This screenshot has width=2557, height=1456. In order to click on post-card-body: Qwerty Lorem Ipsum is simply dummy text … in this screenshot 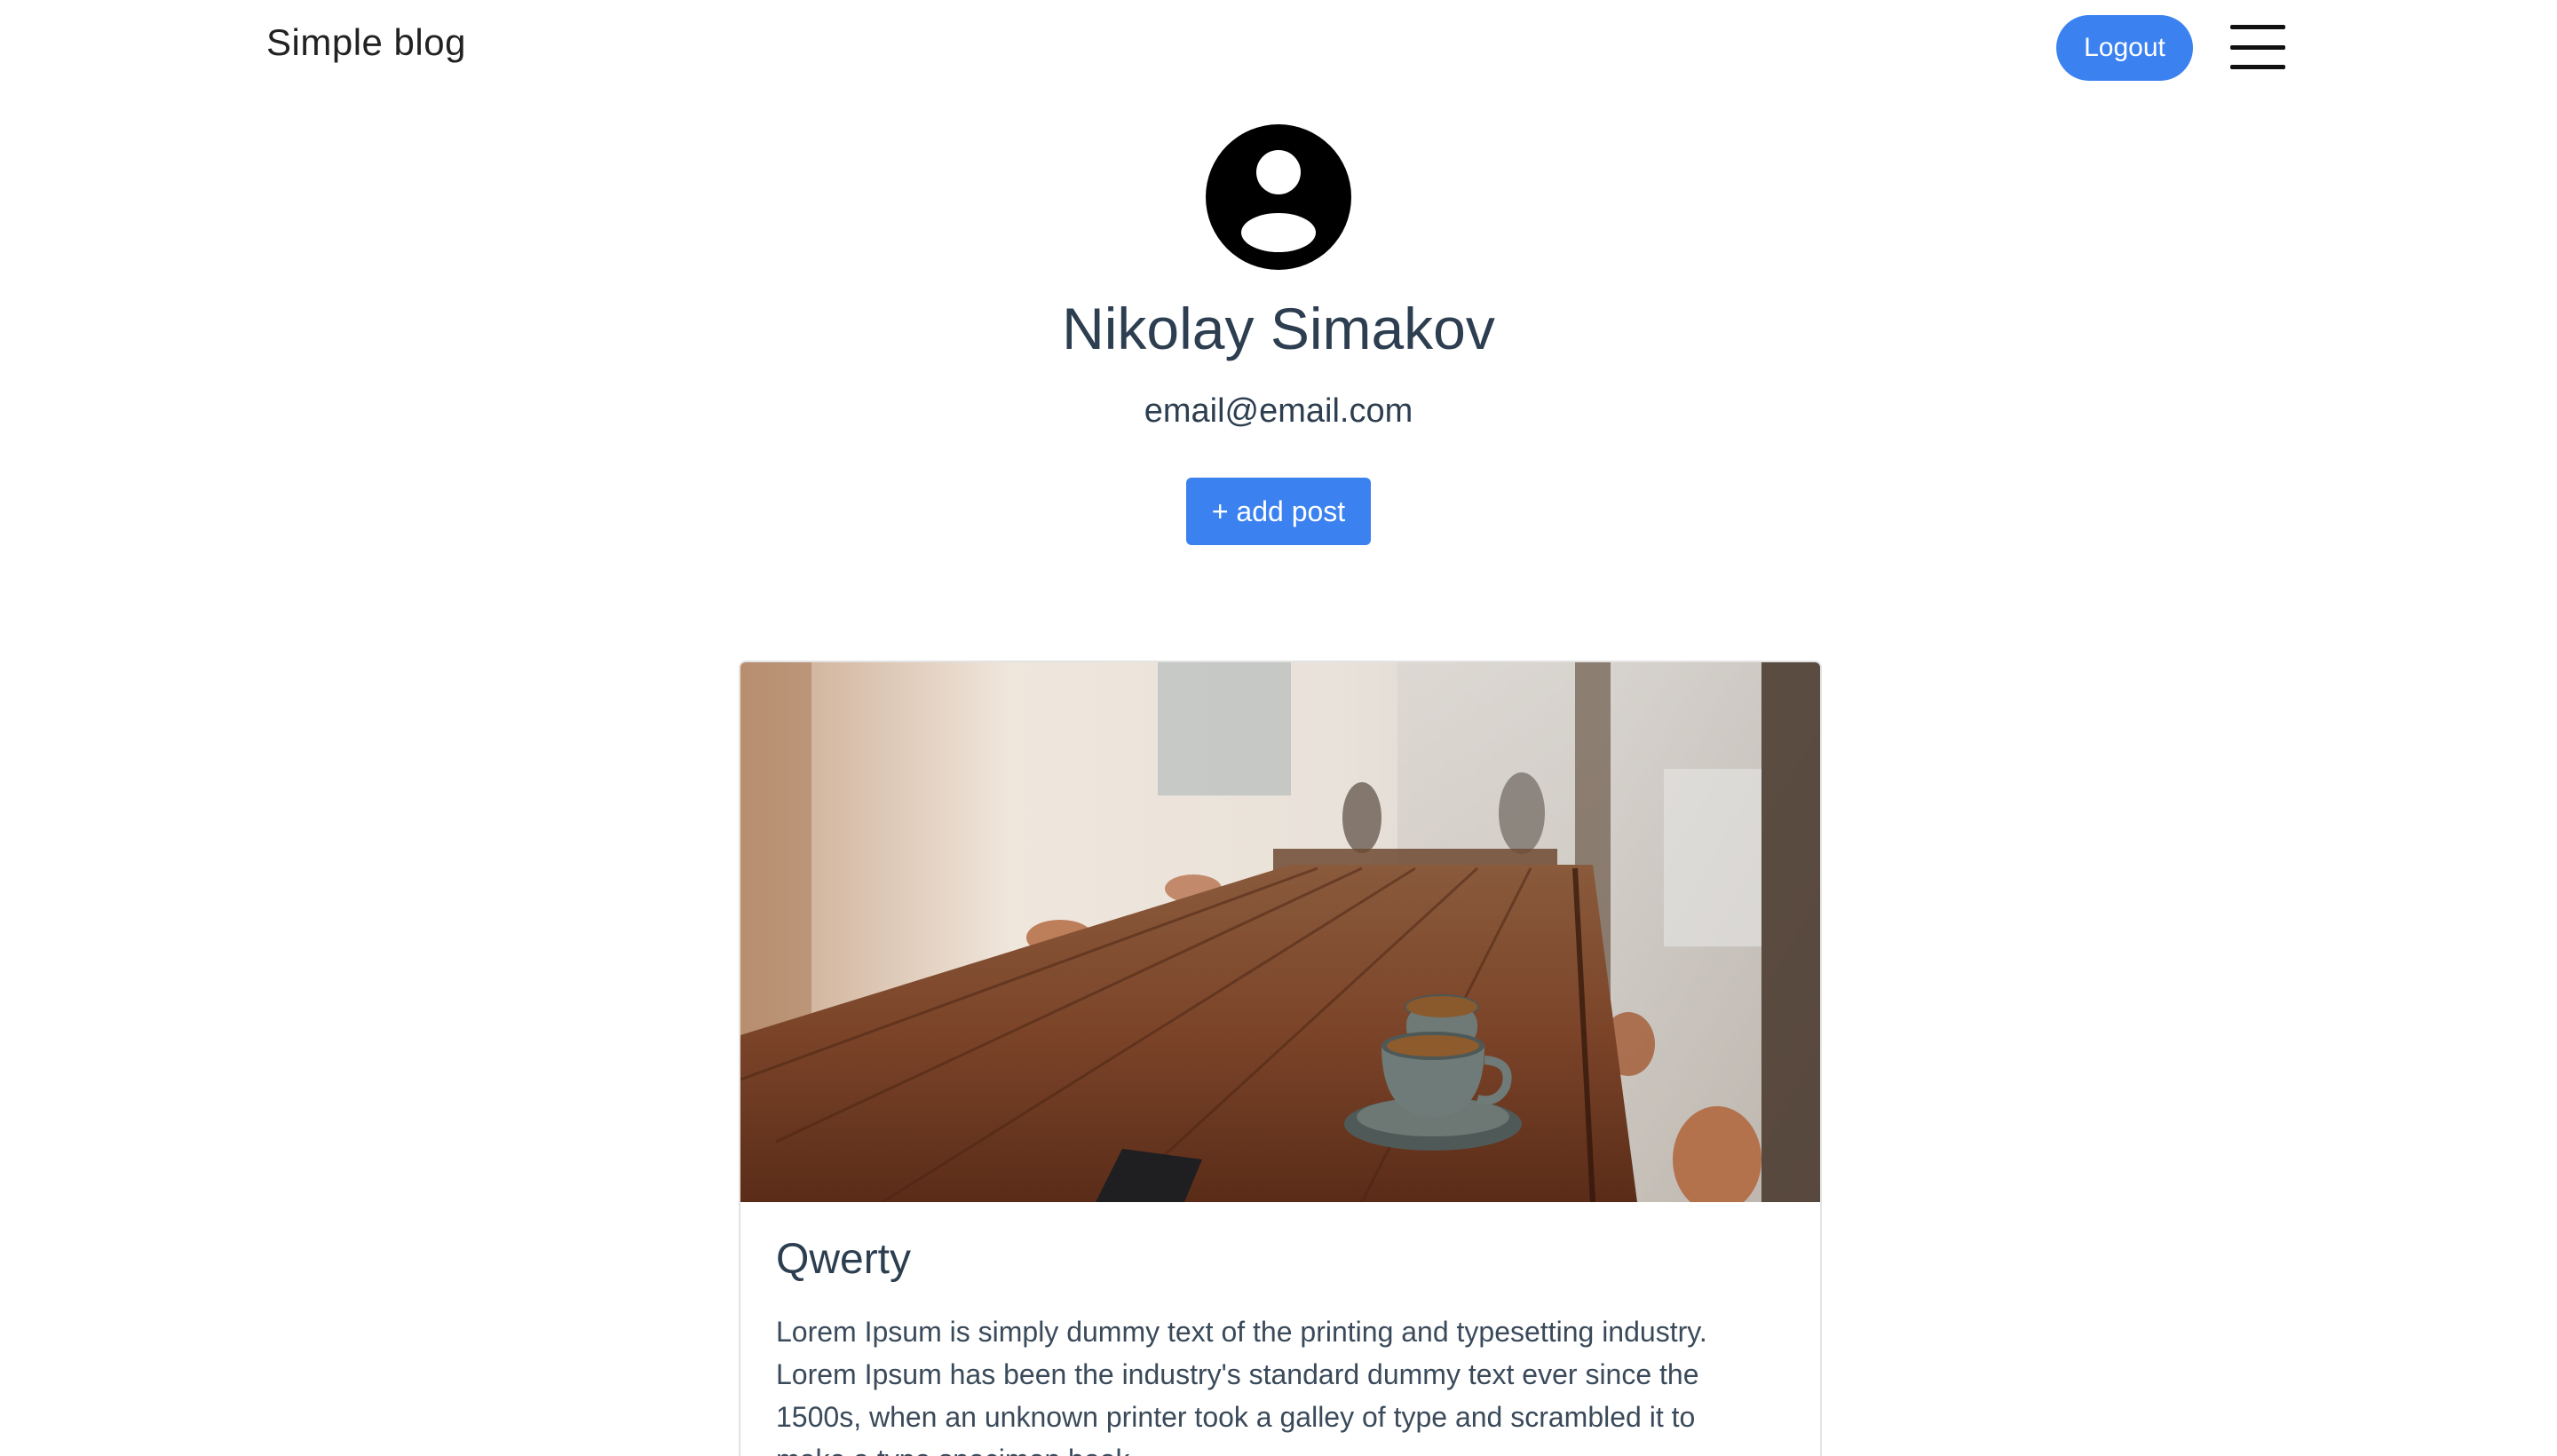, I will do `click(1280, 1329)`.